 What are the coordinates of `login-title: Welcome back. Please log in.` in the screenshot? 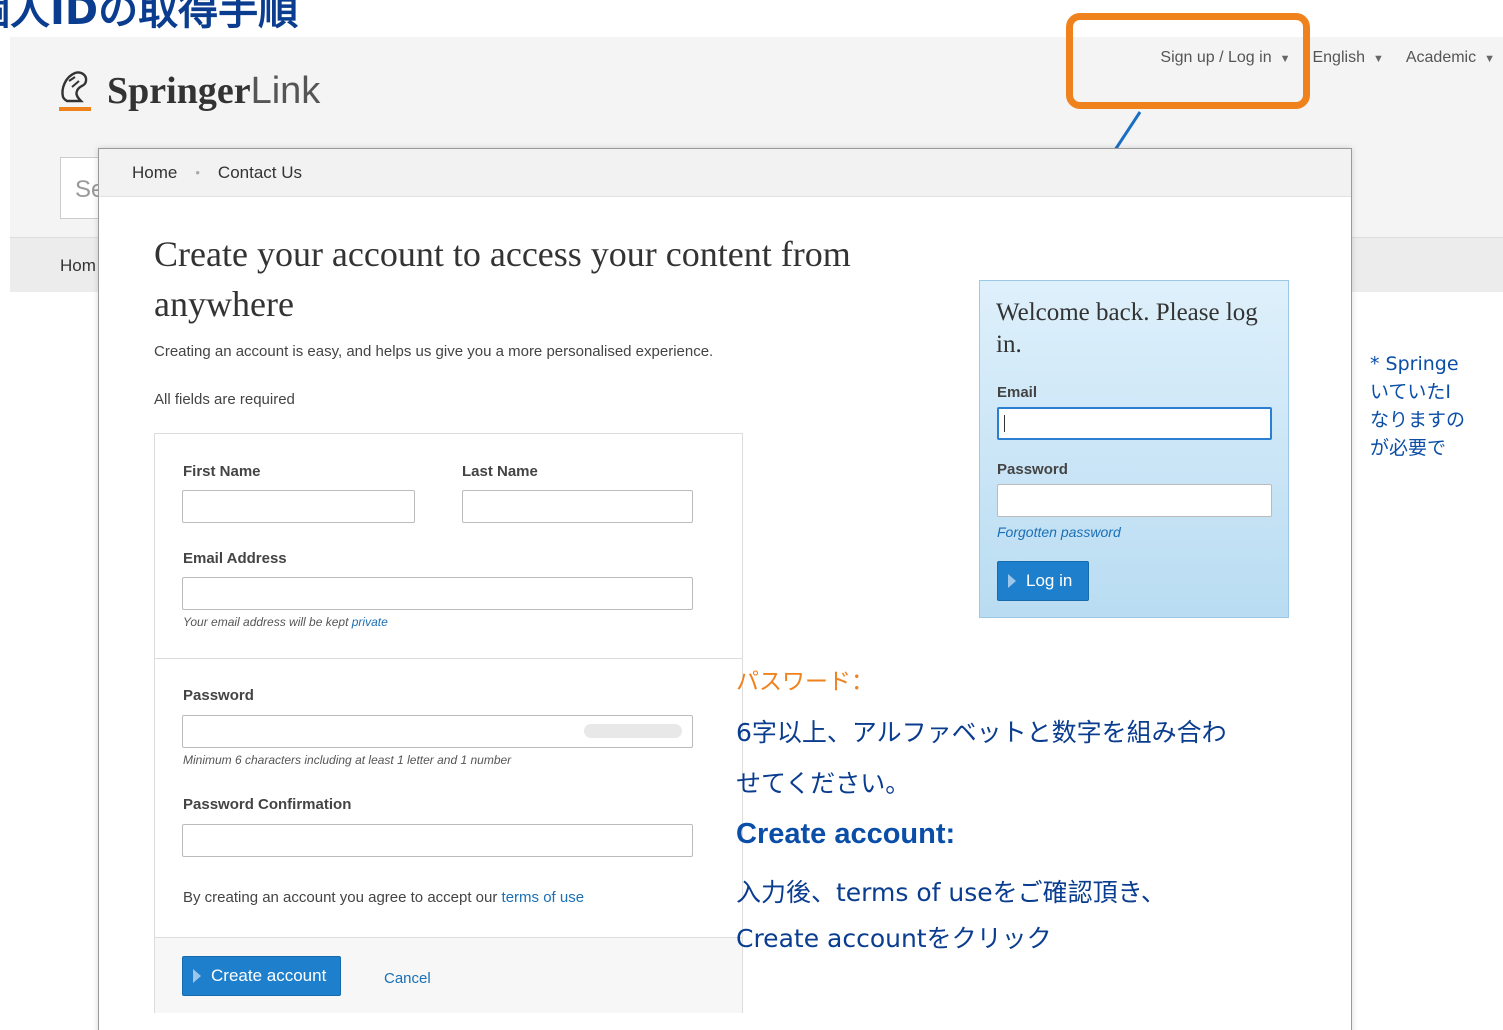 It's located at (1127, 328).